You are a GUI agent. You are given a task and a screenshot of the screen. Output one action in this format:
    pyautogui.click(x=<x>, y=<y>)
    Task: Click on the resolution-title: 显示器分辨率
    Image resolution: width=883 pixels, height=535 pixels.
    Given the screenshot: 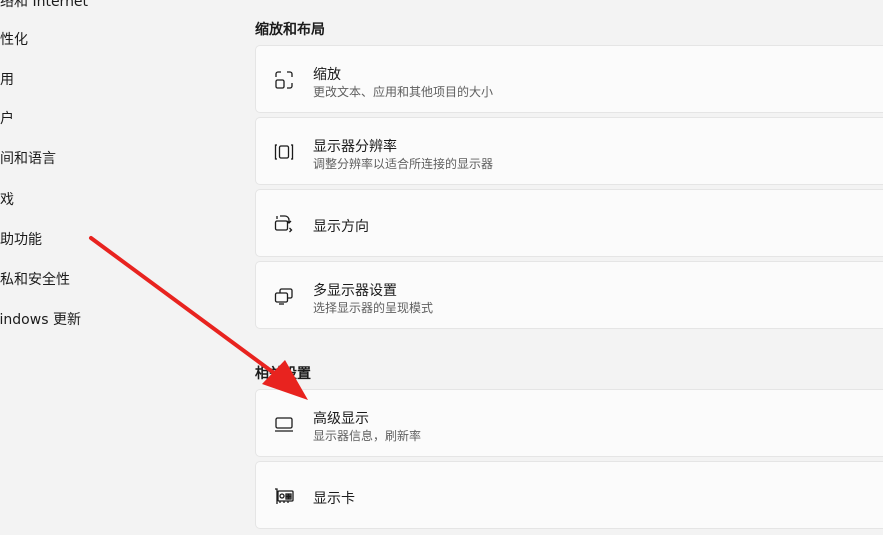 What is the action you would take?
    pyautogui.click(x=355, y=147)
    